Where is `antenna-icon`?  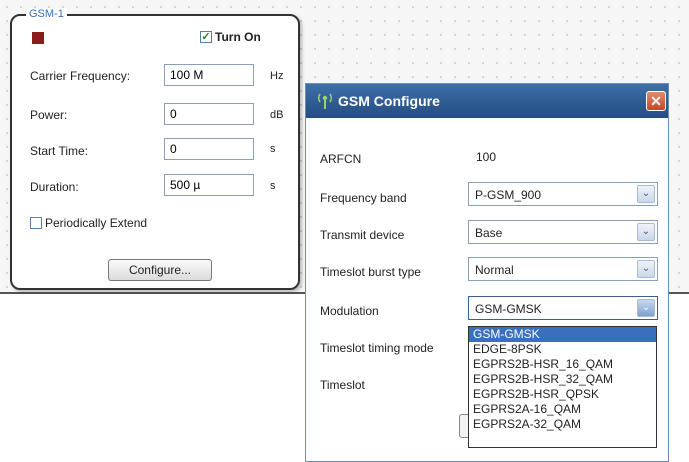 antenna-icon is located at coordinates (325, 102).